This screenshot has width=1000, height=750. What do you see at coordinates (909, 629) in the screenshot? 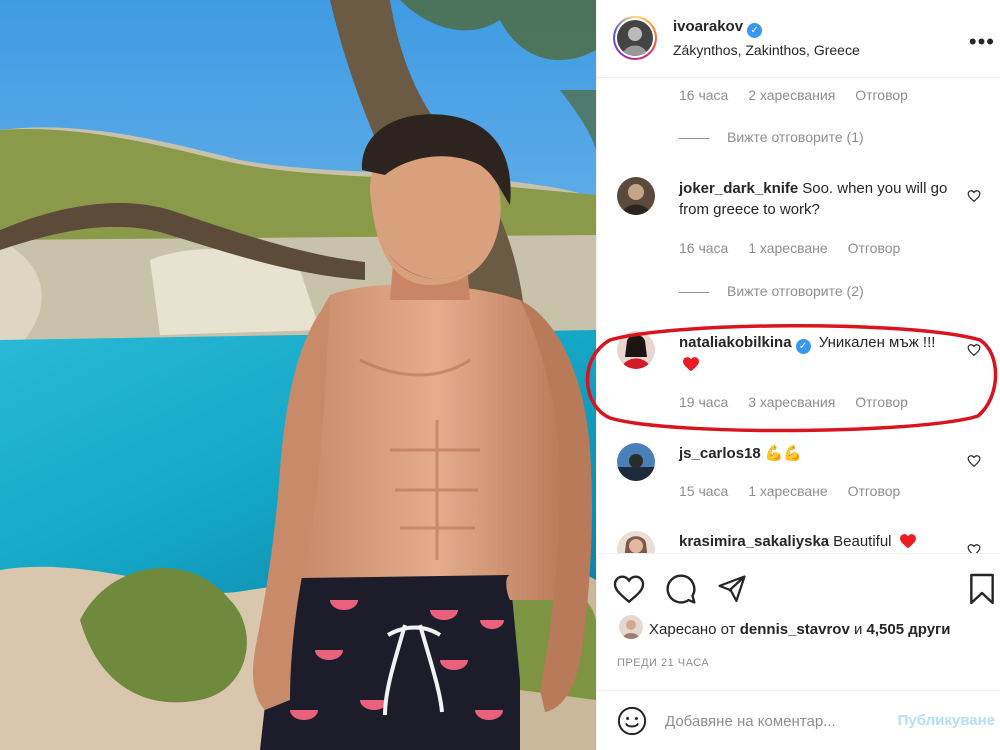
I see `liked-by-others: 4,505 други` at bounding box center [909, 629].